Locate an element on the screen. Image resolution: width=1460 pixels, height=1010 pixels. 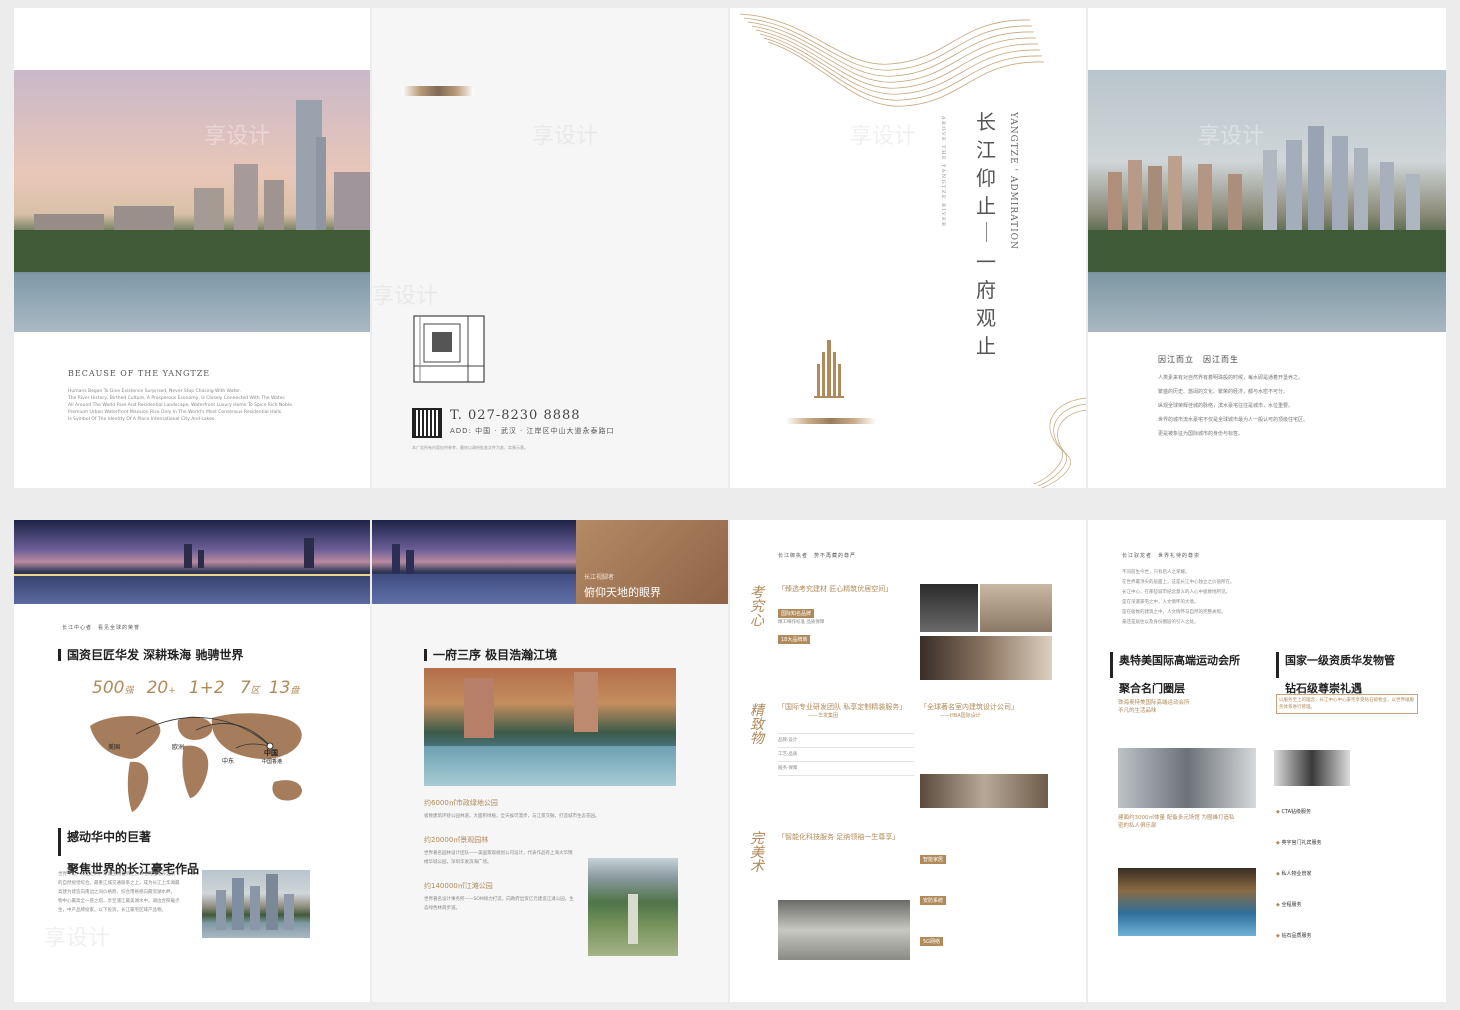
skyline-photo is located at coordinates (192, 201).